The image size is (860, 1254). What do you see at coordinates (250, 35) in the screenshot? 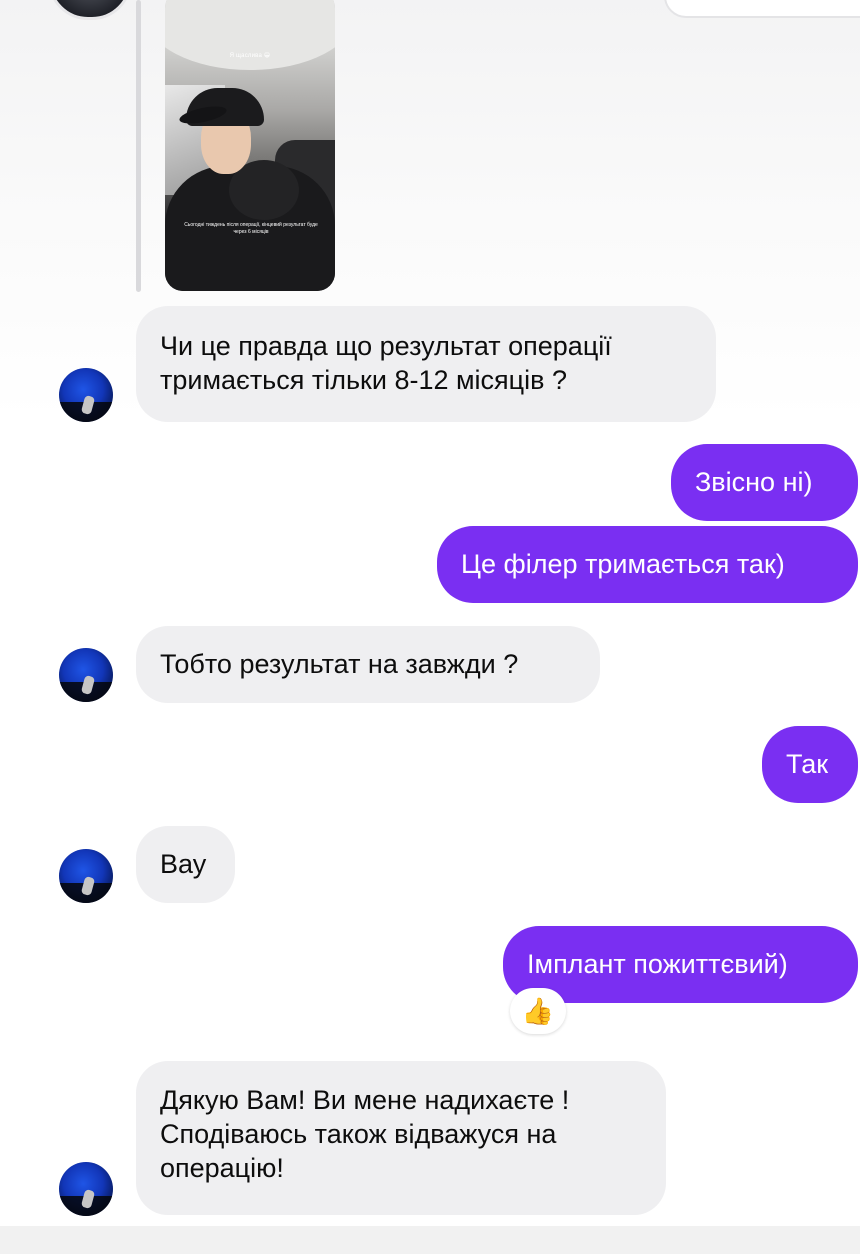
I see `story-car-roof` at bounding box center [250, 35].